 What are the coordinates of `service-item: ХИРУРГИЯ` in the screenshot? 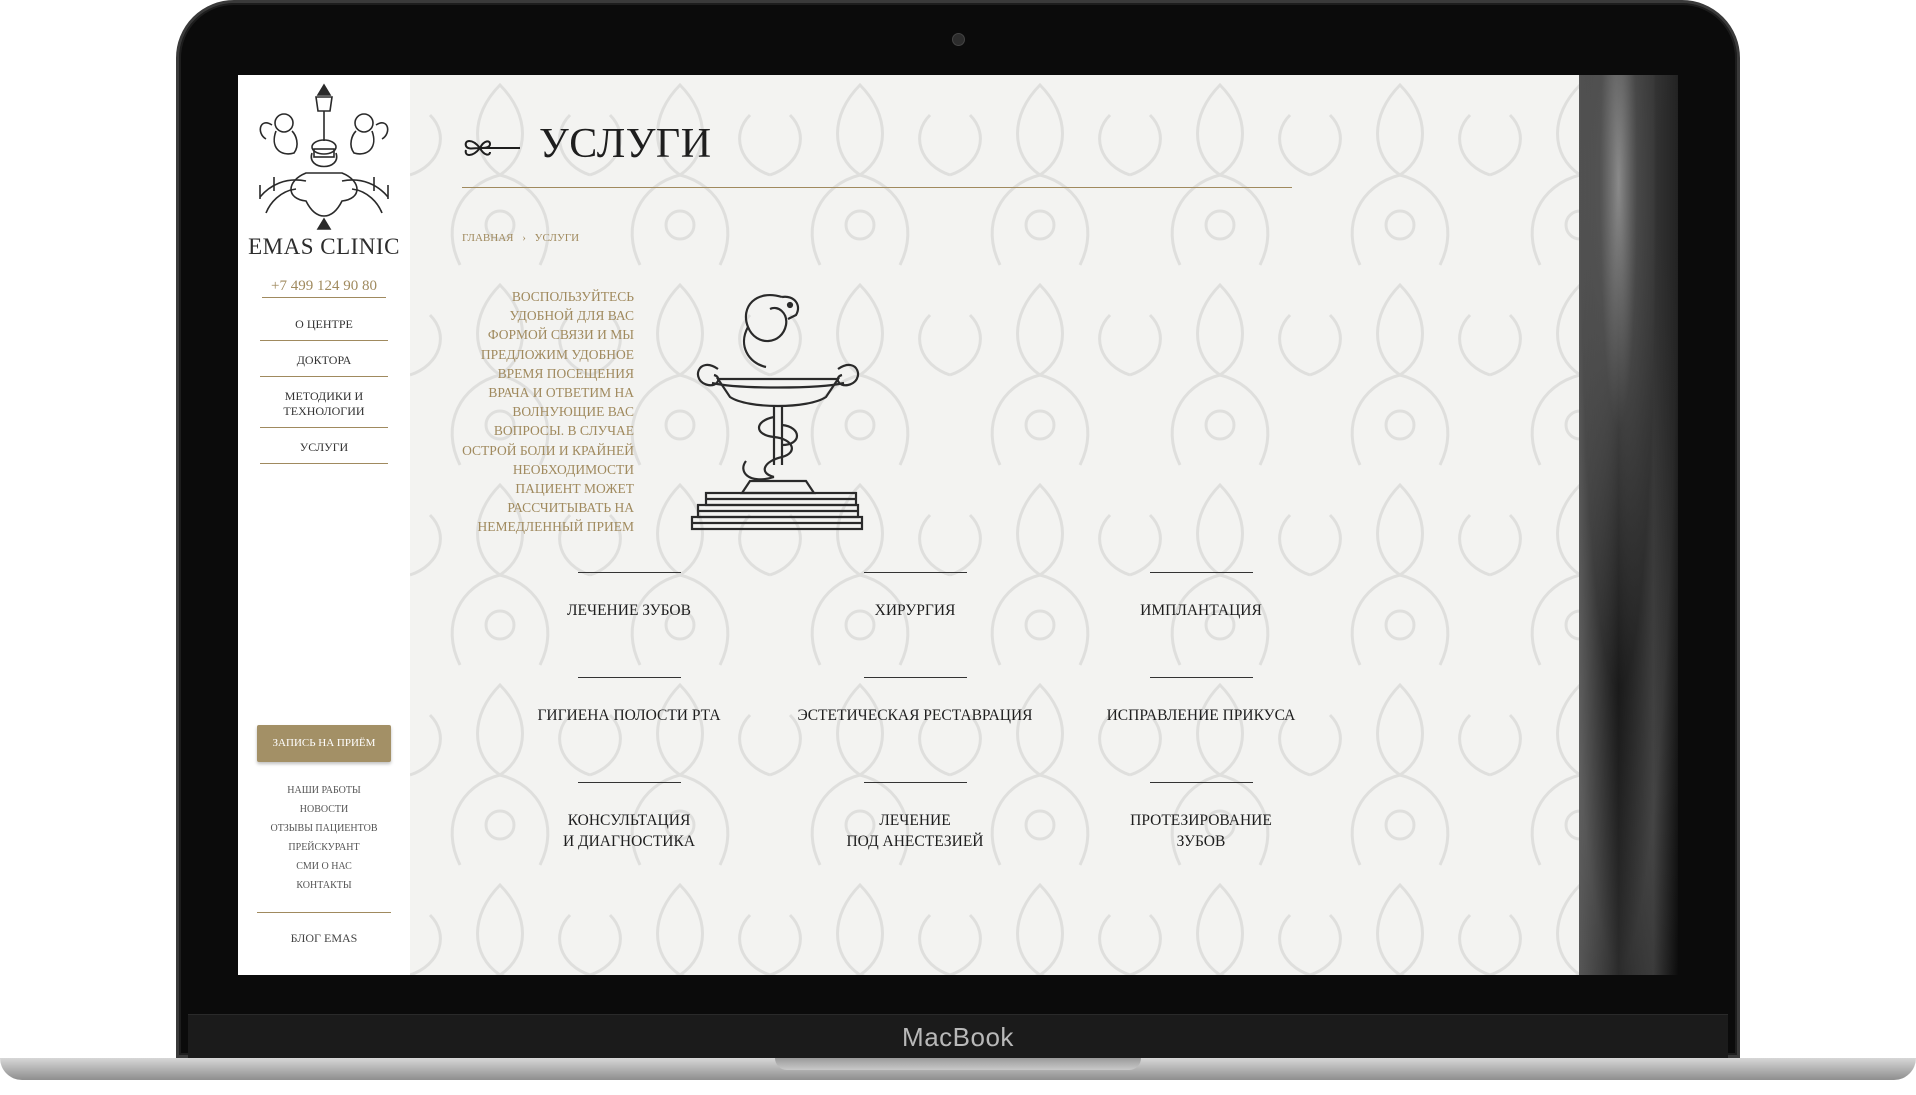 It's located at (915, 596).